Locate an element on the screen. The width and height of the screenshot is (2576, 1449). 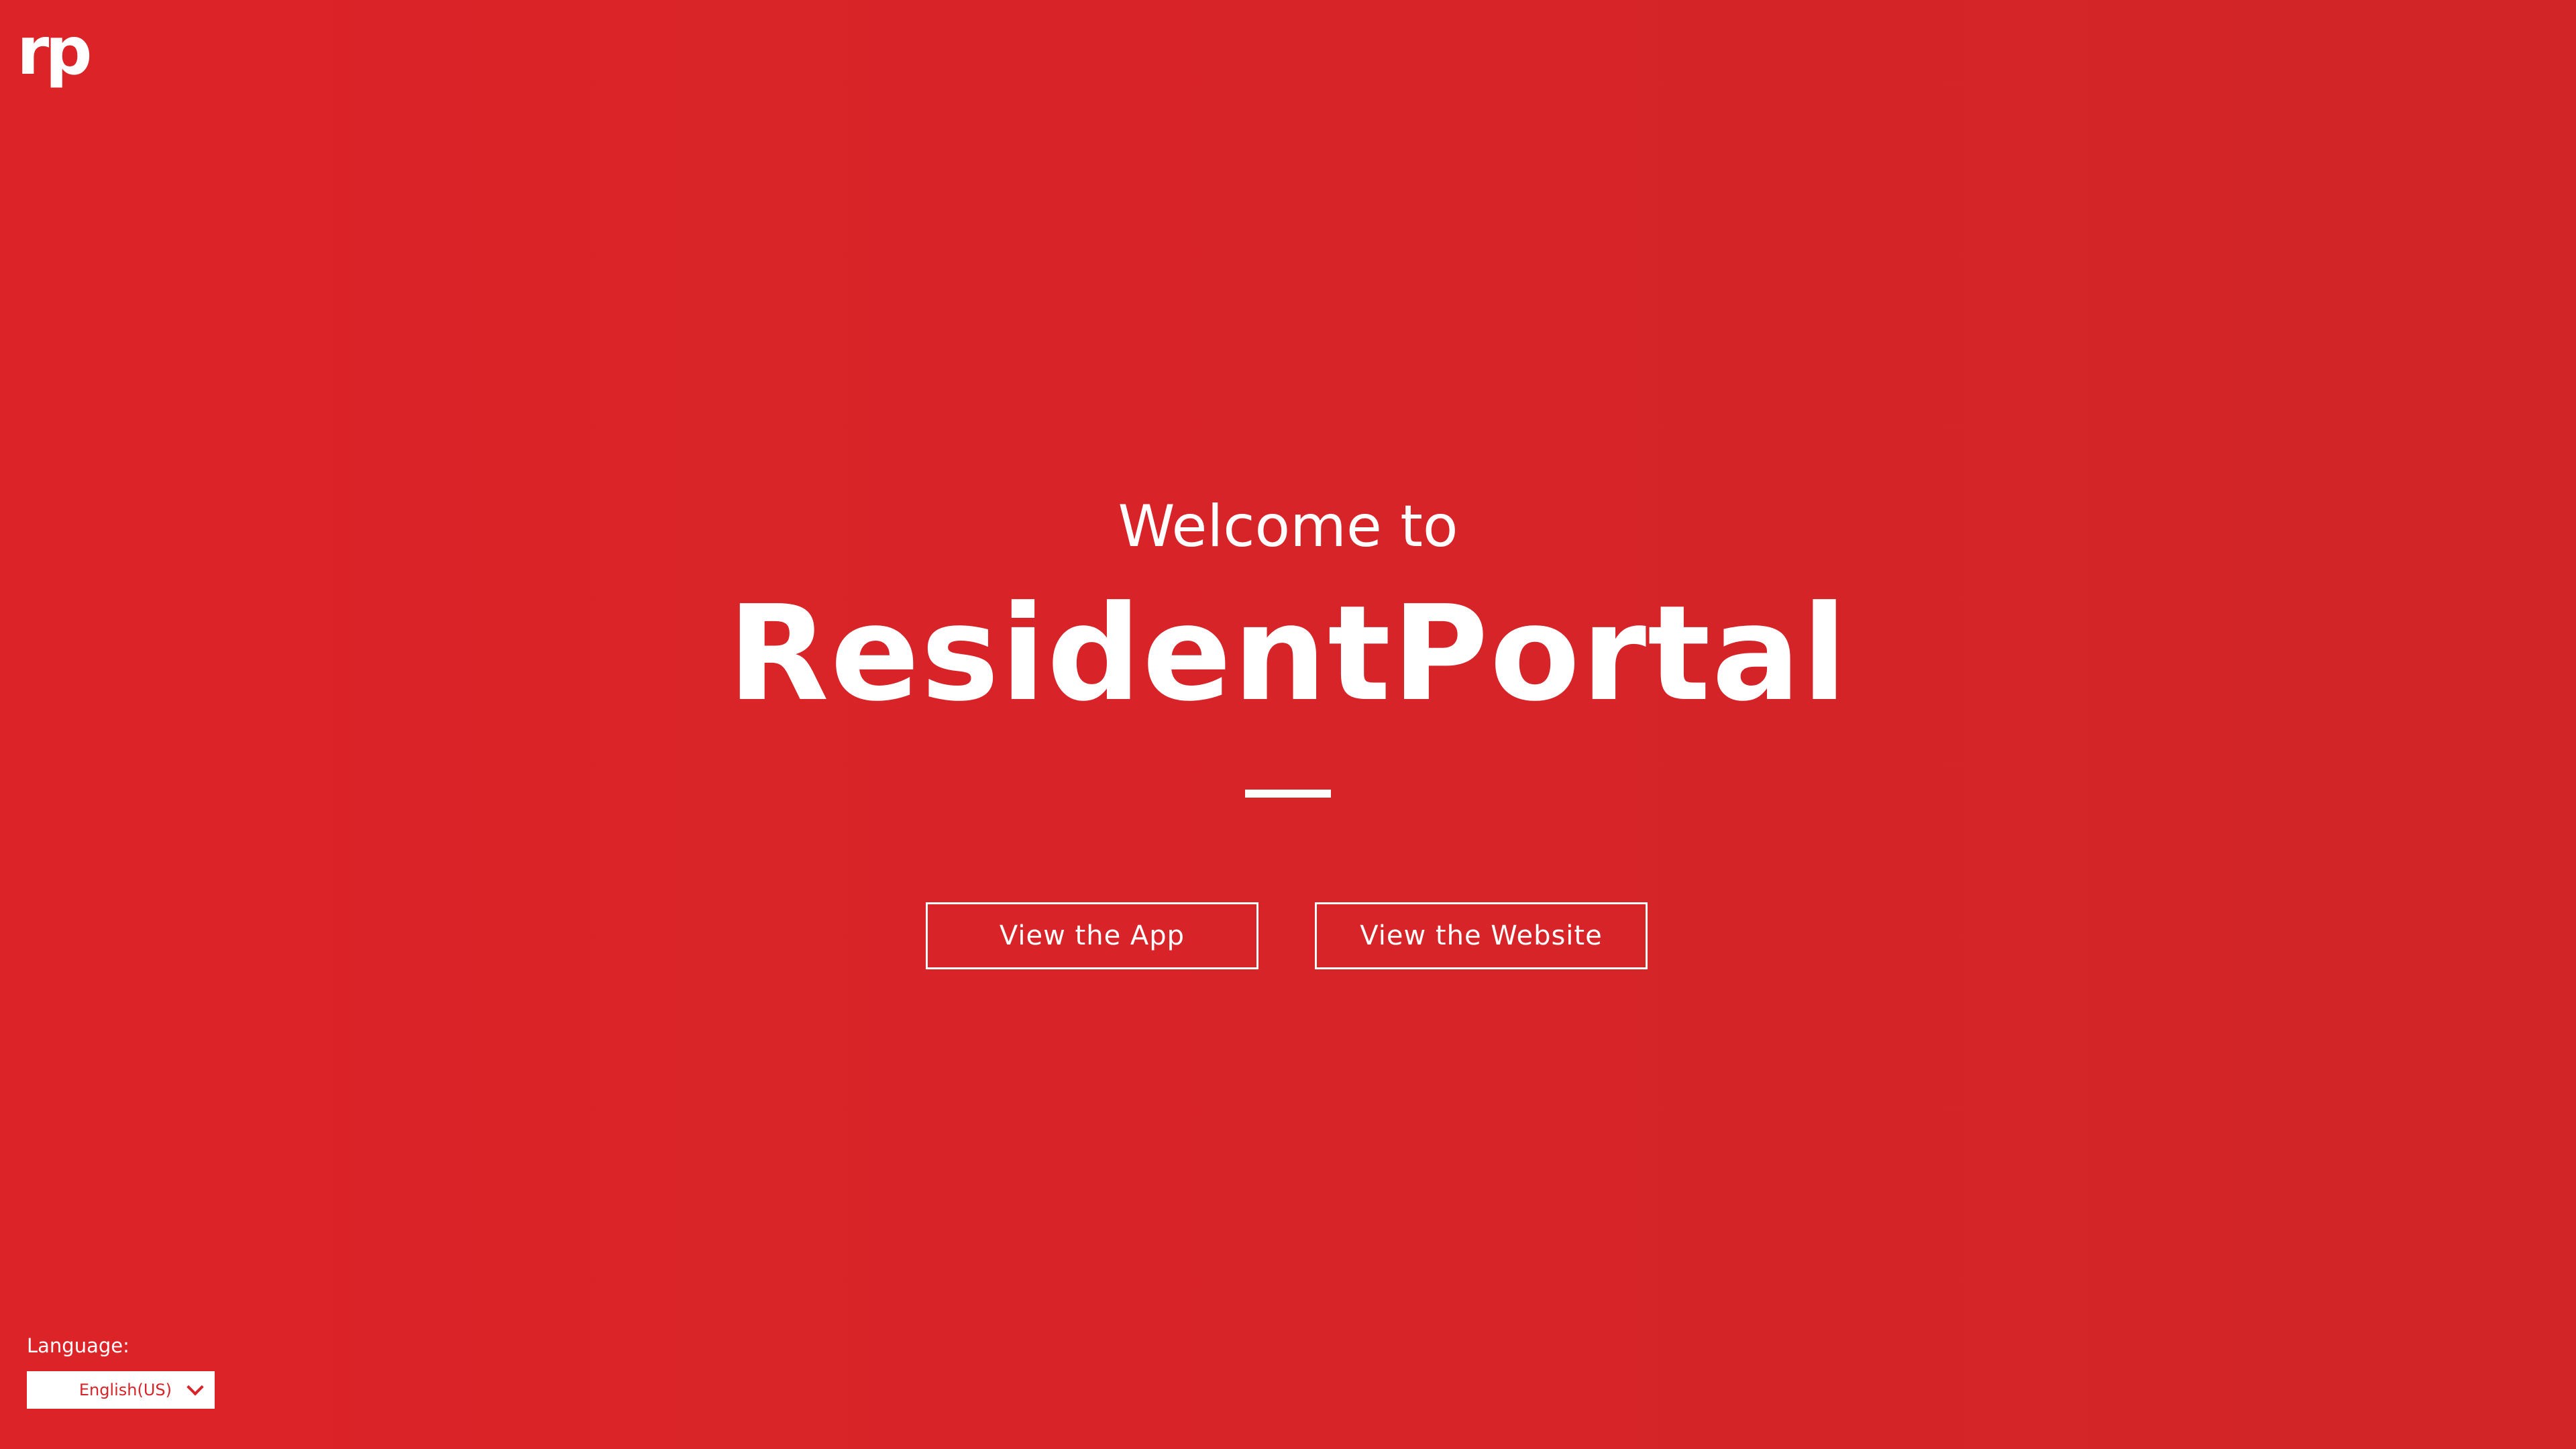
title-divider is located at coordinates (1288, 794).